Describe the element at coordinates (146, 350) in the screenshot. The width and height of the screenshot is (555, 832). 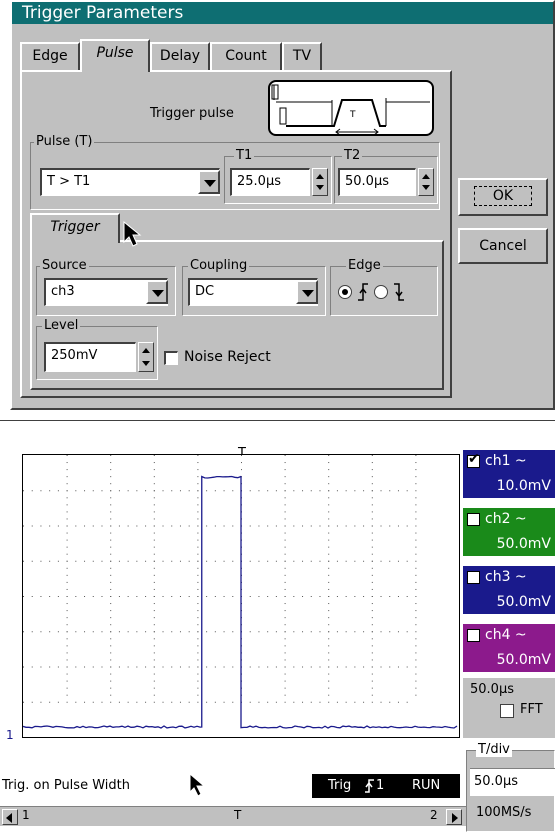
I see `level-spin-up-icon` at that location.